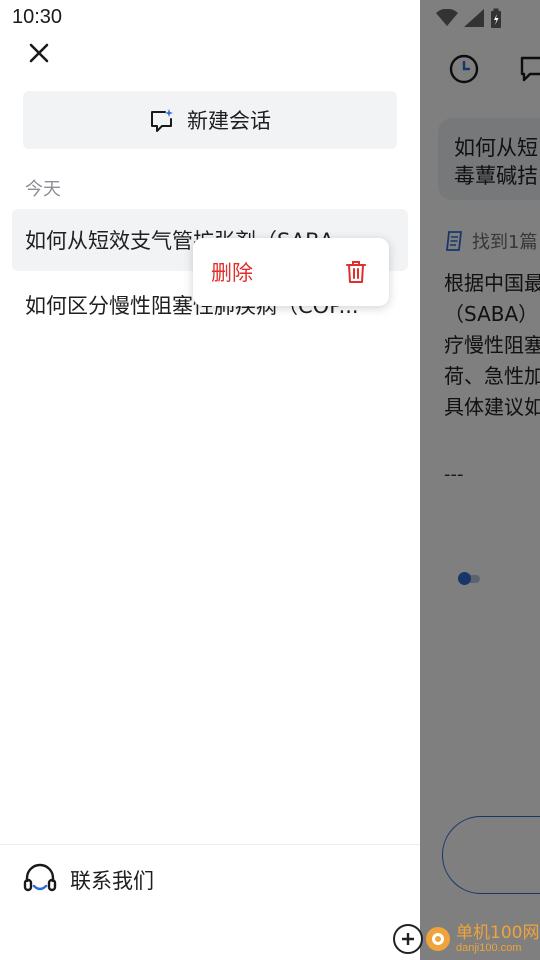  Describe the element at coordinates (229, 121) in the screenshot. I see `new-chat-label: 新建会话` at that location.